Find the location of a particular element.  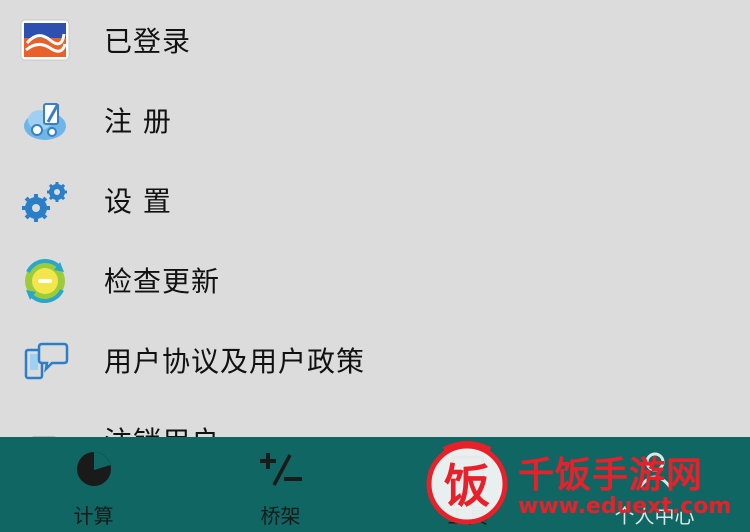

menu-item-label: 注 册 is located at coordinates (138, 121).